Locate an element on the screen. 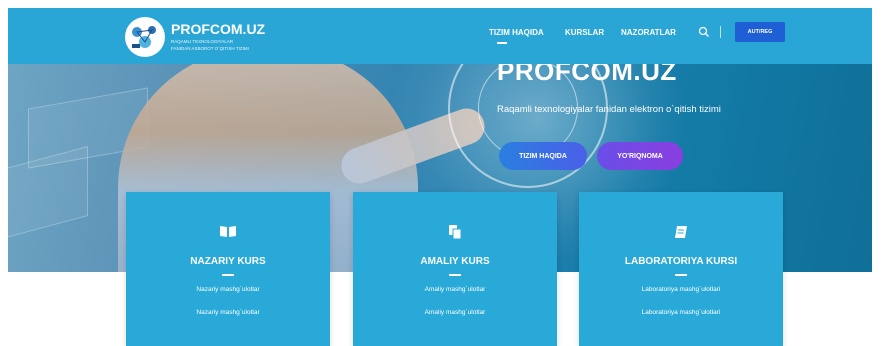 The image size is (887, 346). card-title: LABORATORIYA KURSI is located at coordinates (681, 261).